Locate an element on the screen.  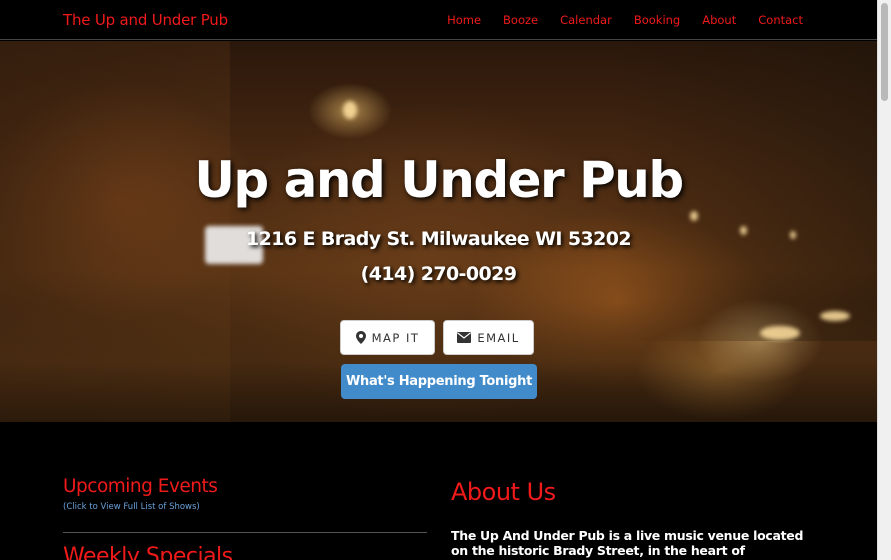
hero-title: Up and Under Pub is located at coordinates (439, 180).